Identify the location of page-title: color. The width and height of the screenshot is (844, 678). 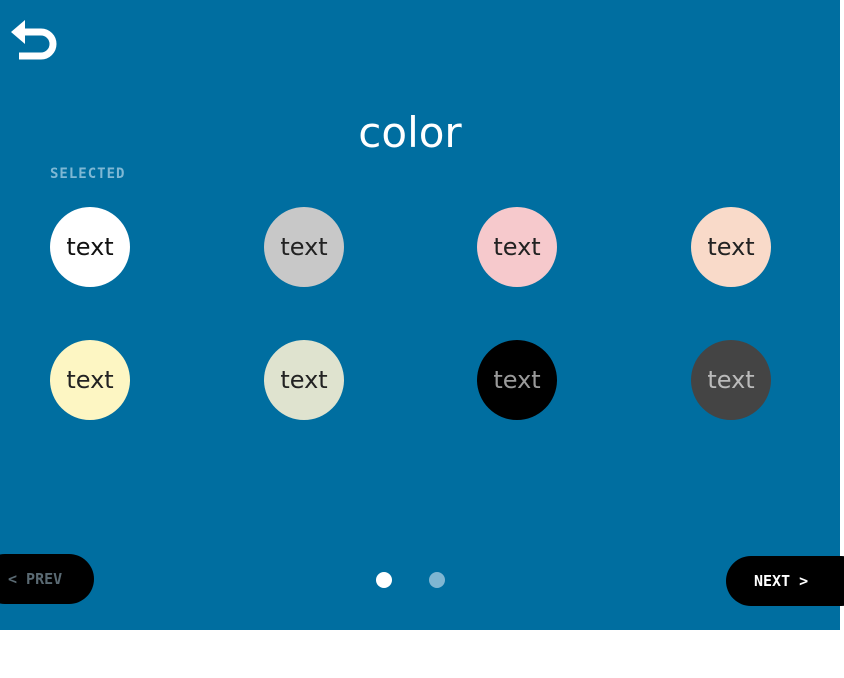
(410, 132).